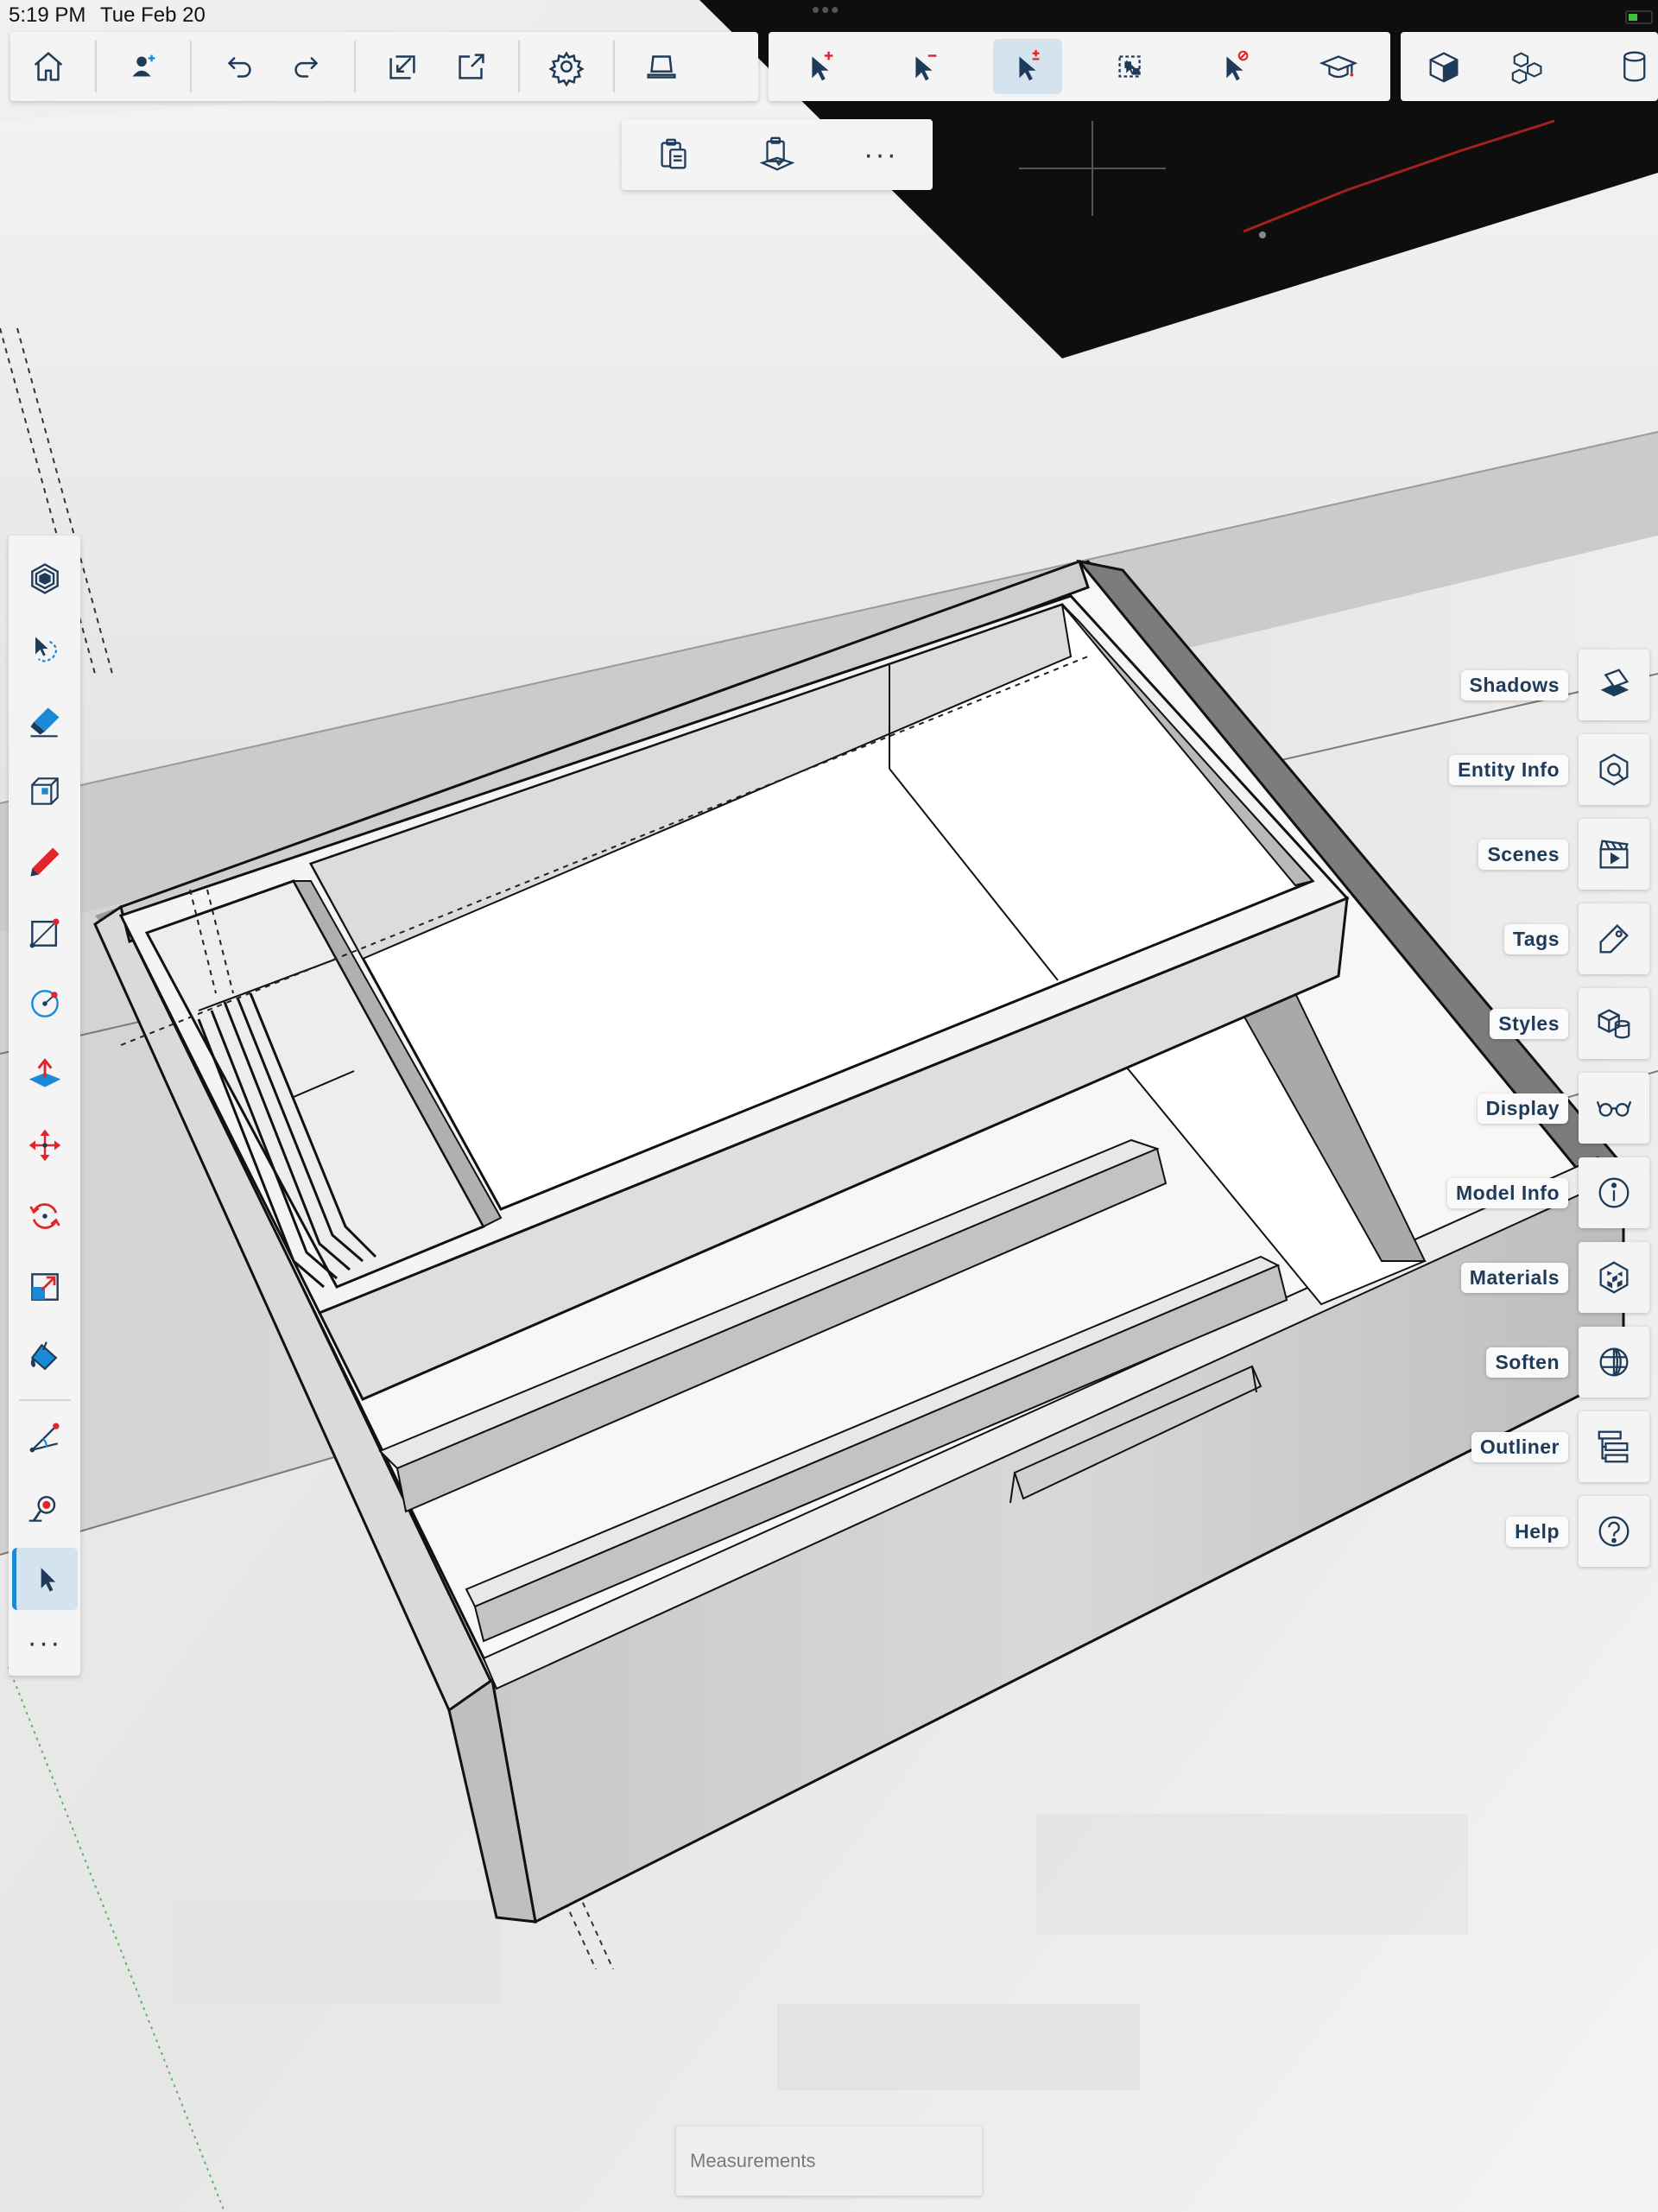 This screenshot has width=1658, height=2212. I want to click on paste-button, so click(673, 154).